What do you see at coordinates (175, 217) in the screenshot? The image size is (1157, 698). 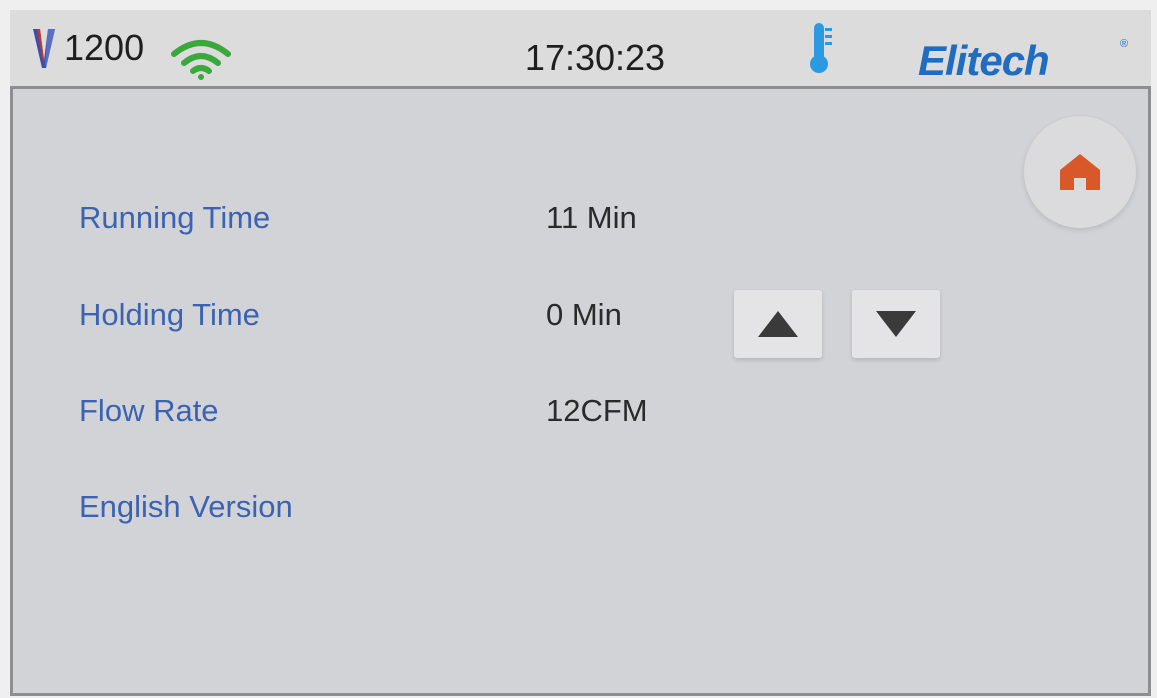 I see `running-time-label: Running Time` at bounding box center [175, 217].